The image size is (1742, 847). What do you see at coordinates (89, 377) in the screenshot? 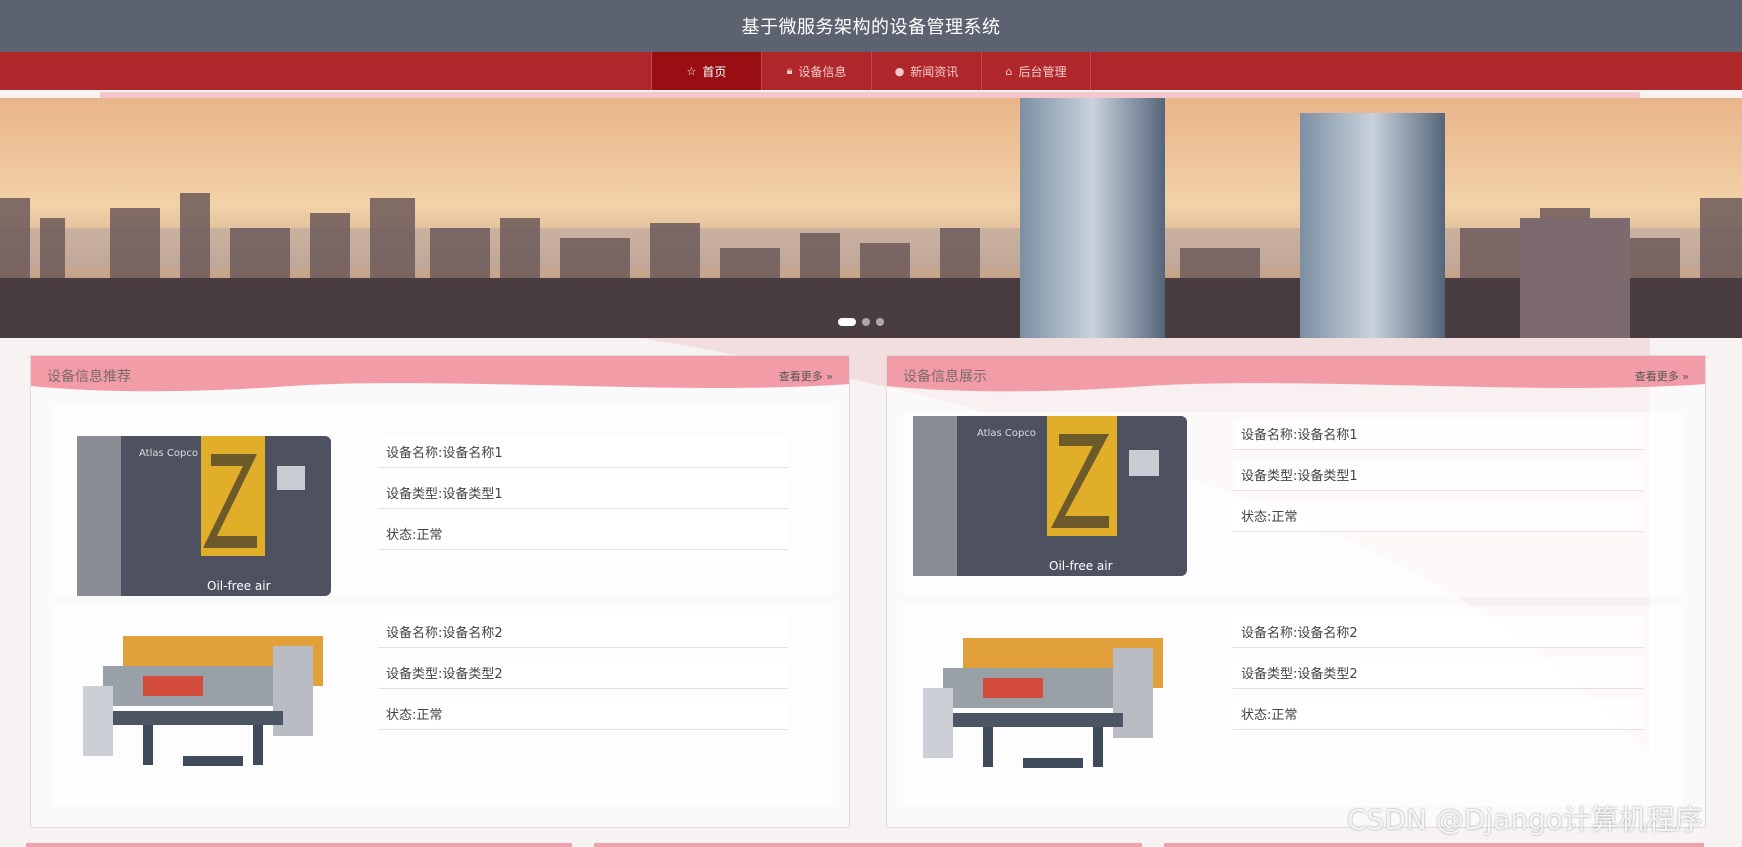
I see `panel-title: 设备信息推荐` at bounding box center [89, 377].